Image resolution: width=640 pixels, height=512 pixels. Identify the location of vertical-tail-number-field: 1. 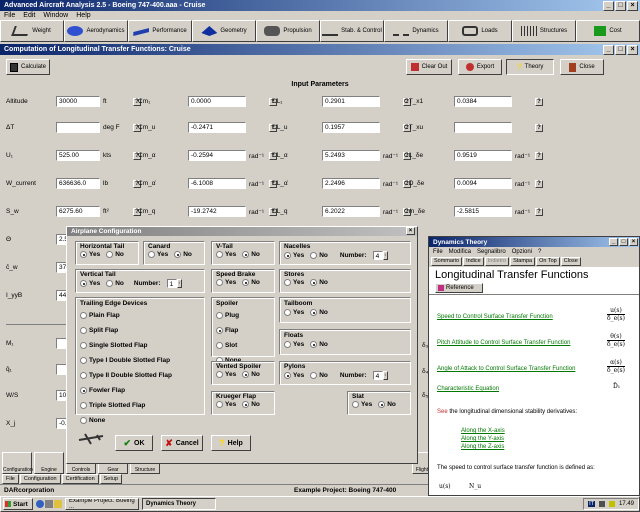
(171, 283).